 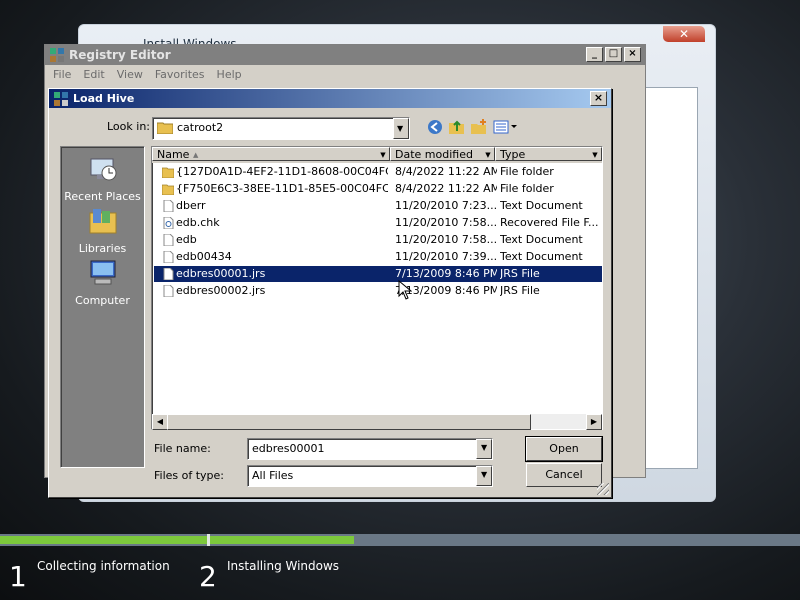 I want to click on computer-icon, so click(x=102, y=272).